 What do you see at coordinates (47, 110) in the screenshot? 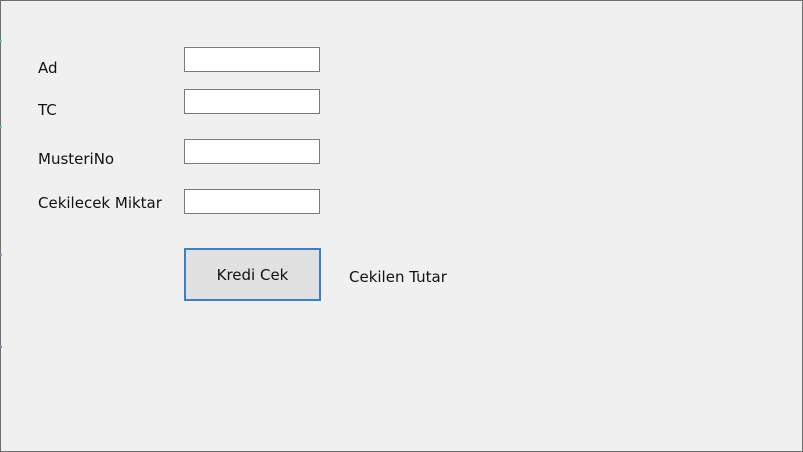
I see `tc-label: TC` at bounding box center [47, 110].